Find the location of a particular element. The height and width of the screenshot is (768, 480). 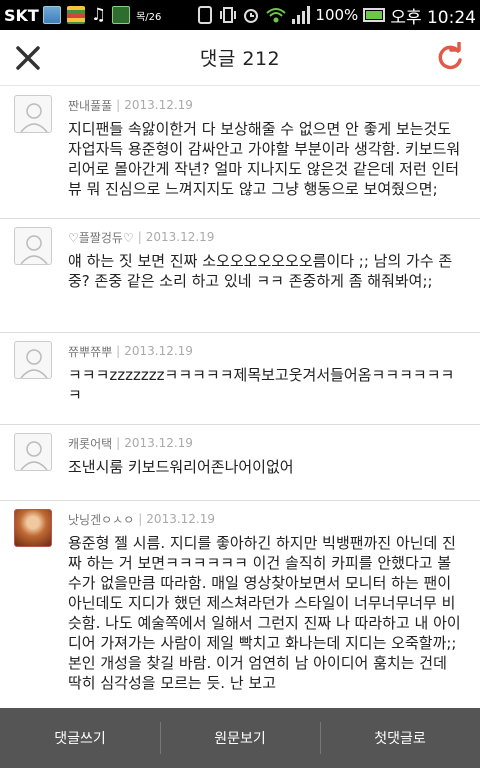

view-original-button: 원문보기 is located at coordinates (240, 738).